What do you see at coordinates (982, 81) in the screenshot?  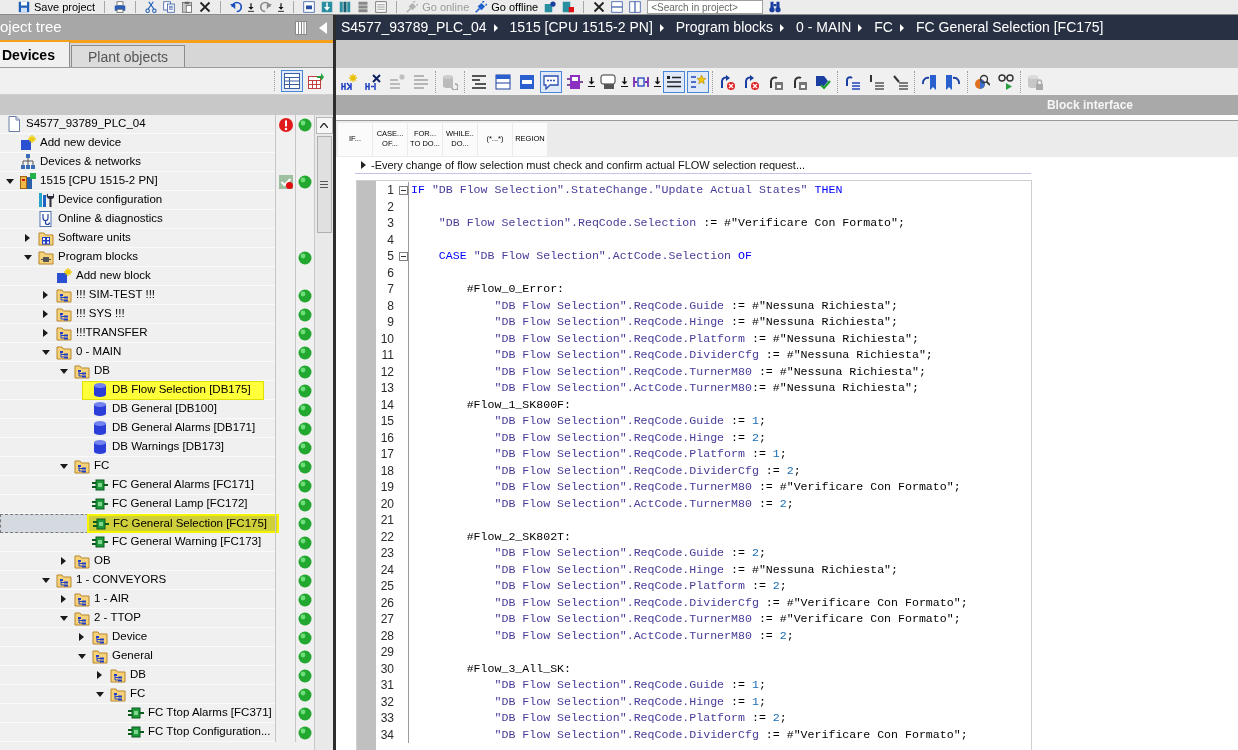 I see `magnifier-icon` at bounding box center [982, 81].